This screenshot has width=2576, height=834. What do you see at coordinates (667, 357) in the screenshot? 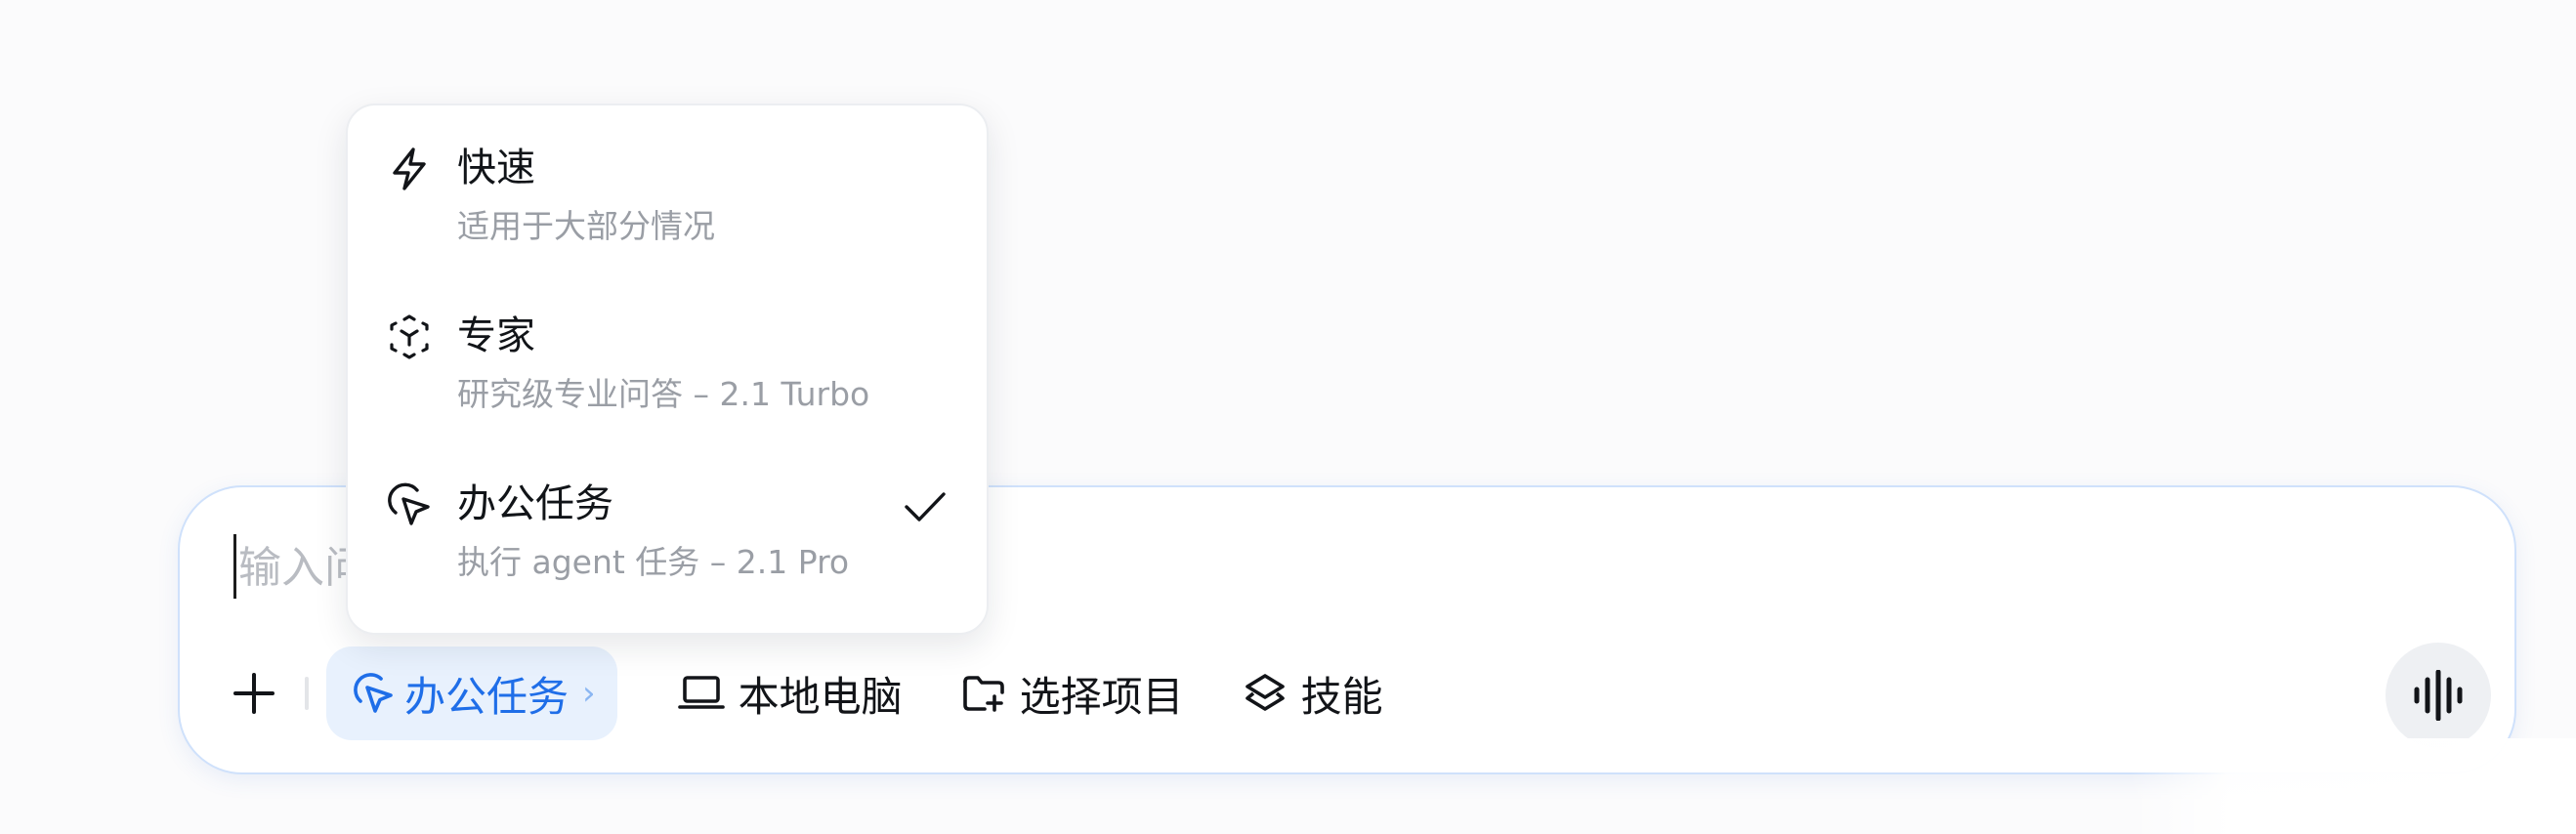
I see `mode-option-expert: 专家 研究级专业问答 – 2.1 Turbo` at bounding box center [667, 357].